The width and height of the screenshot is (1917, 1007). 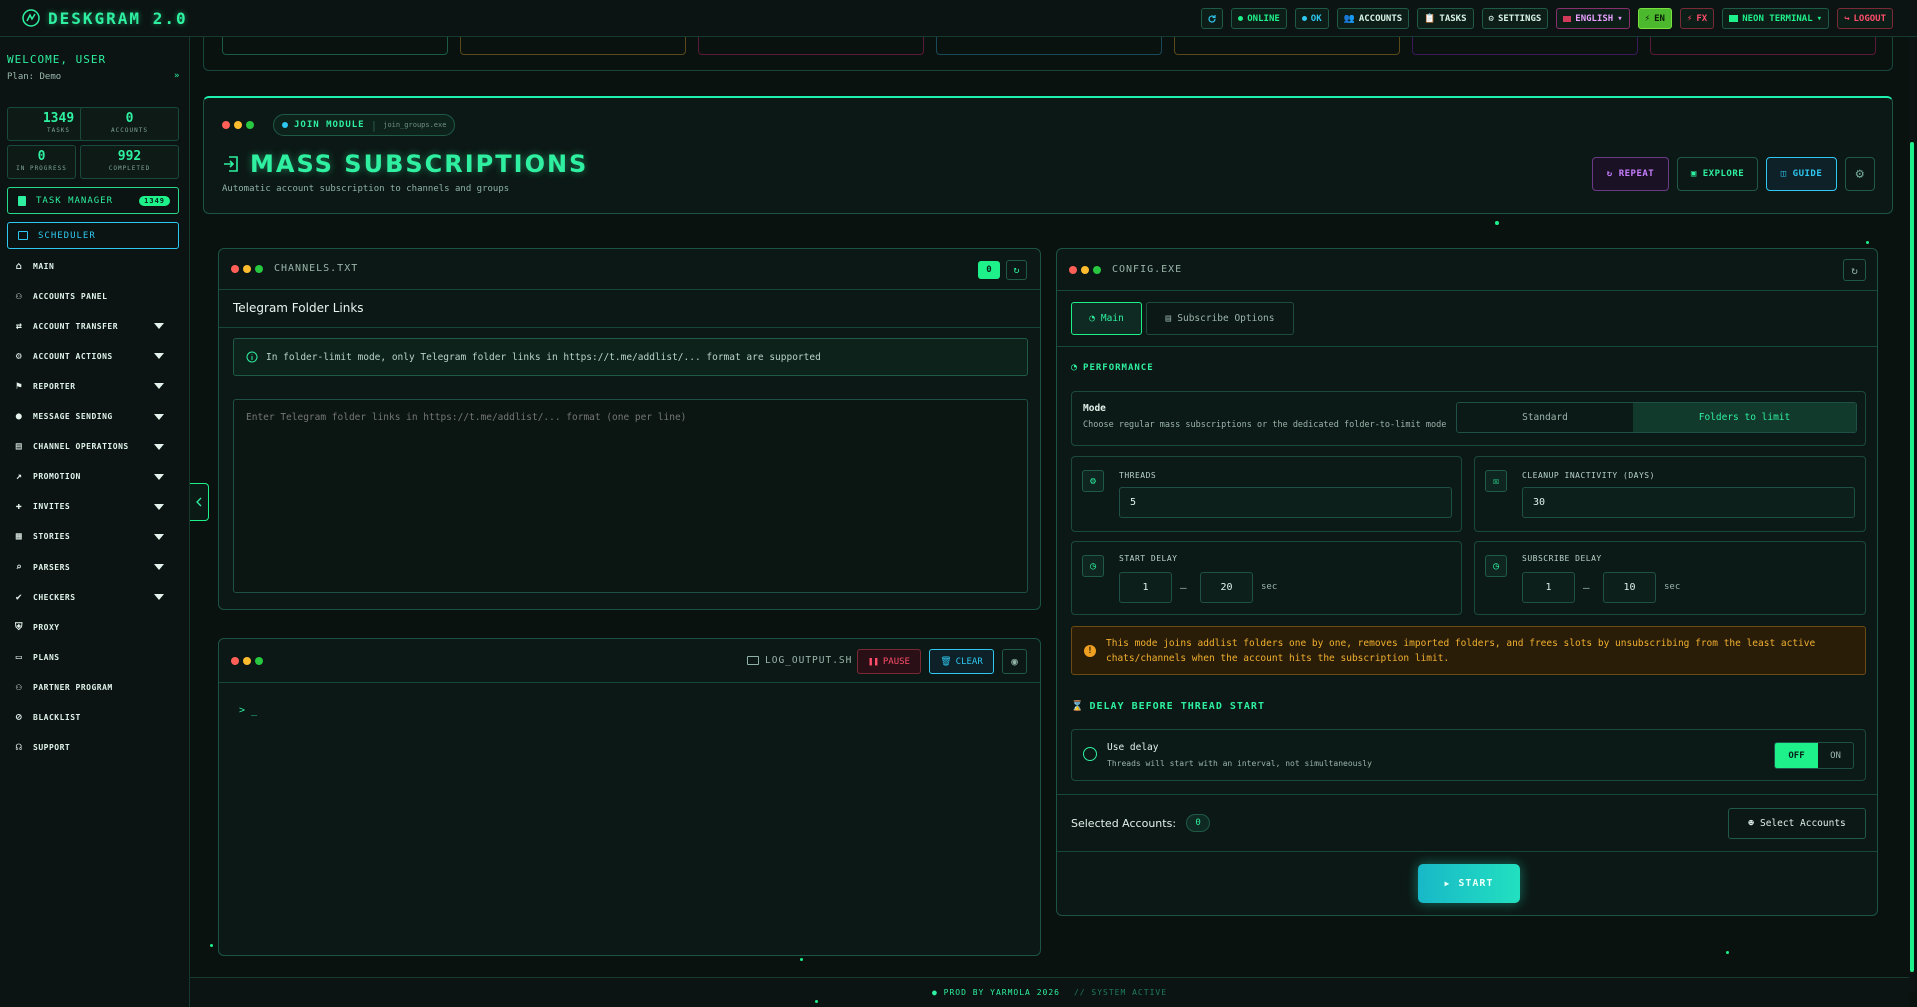 I want to click on subscribe-delay-card: ◷ SUBSCRIBE DELAY 1 — 10 sec, so click(x=1670, y=578).